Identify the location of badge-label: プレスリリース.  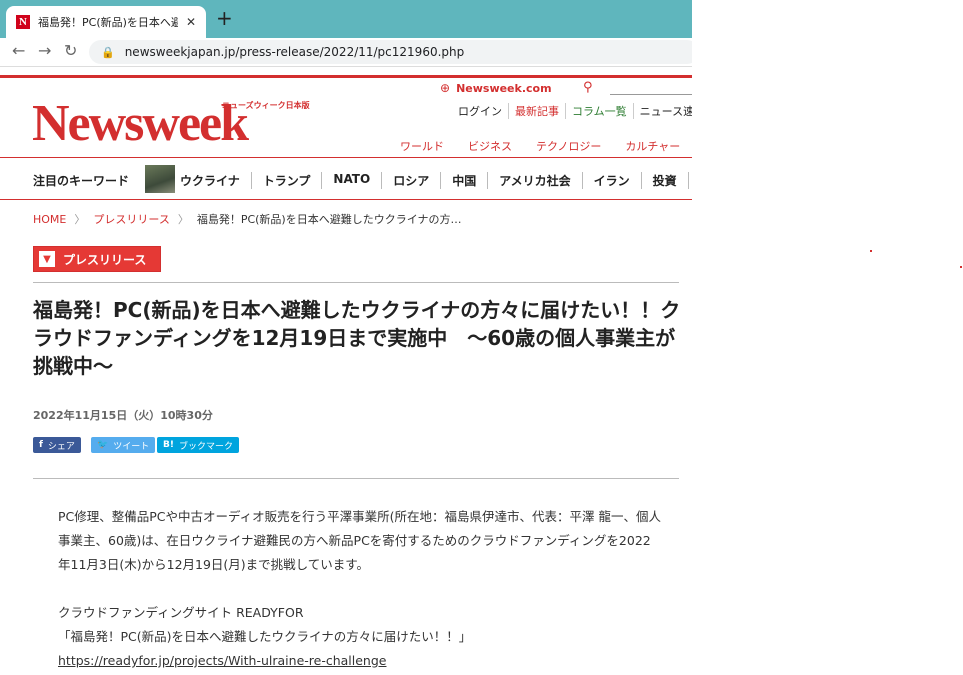
(105, 259).